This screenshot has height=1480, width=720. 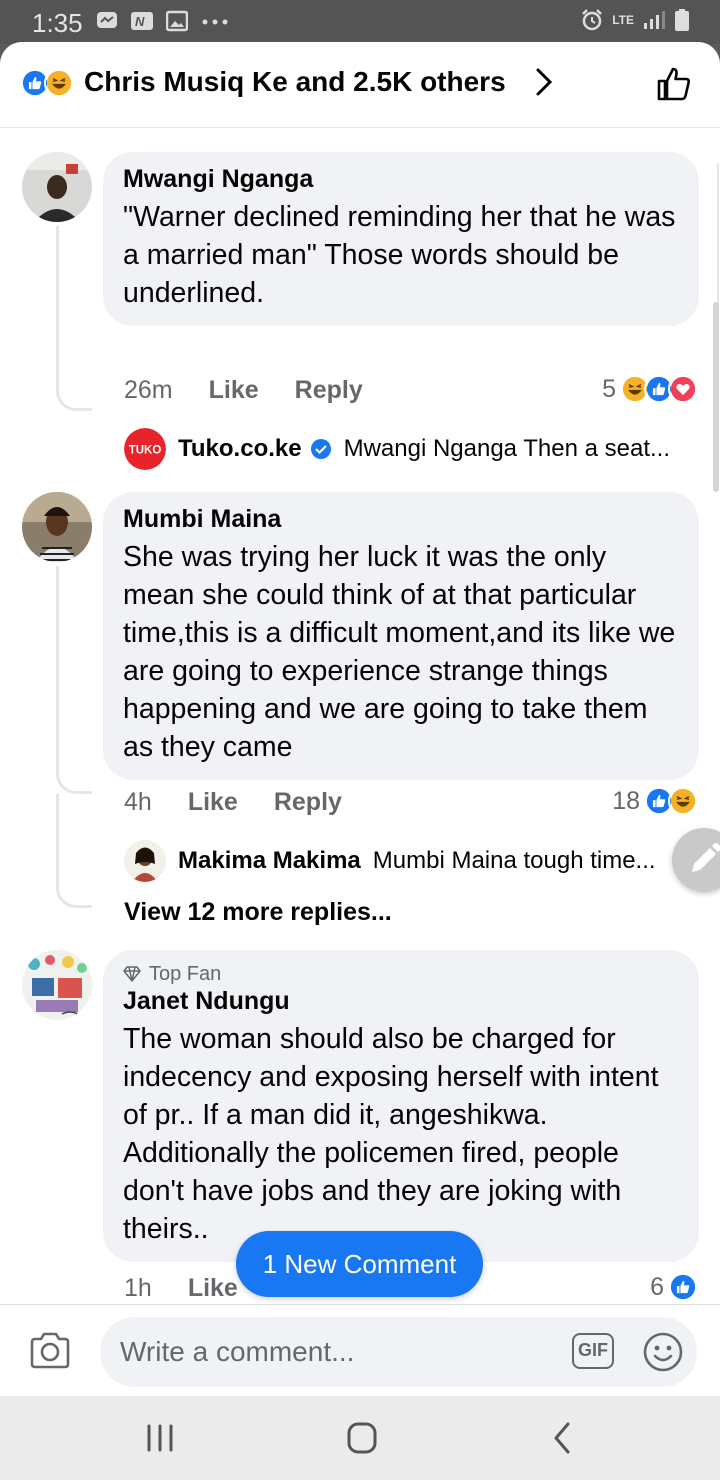 I want to click on avatar-janet-ndungu, so click(x=57, y=985).